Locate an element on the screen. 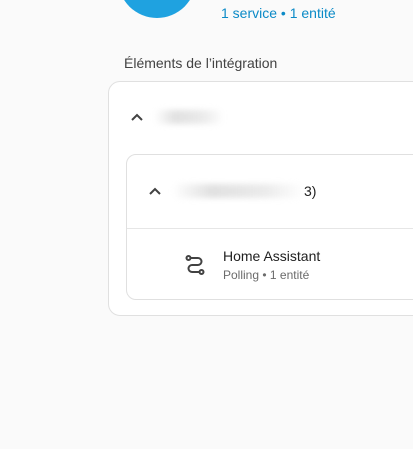  config-entry-row: Home Assistant Polling • 1 entité is located at coordinates (270, 265).